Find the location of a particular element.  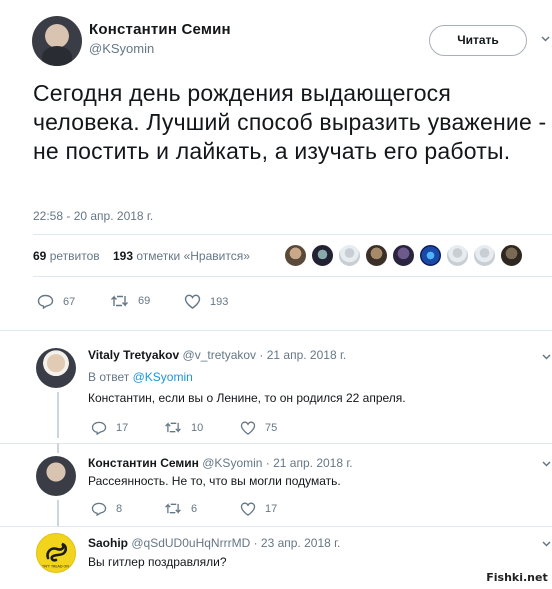

retweet-button: 10 is located at coordinates (183, 427).